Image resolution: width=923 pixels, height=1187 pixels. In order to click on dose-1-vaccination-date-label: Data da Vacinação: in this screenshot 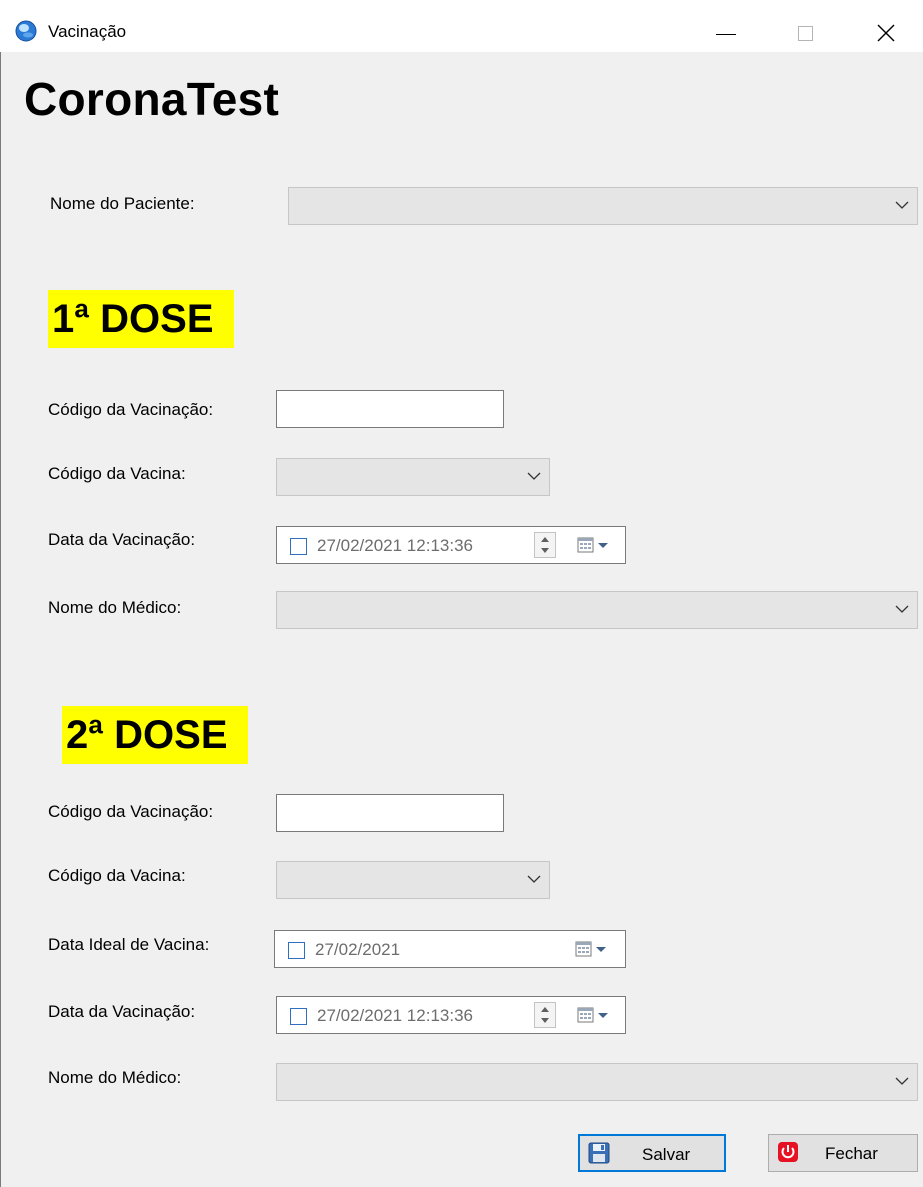, I will do `click(122, 539)`.